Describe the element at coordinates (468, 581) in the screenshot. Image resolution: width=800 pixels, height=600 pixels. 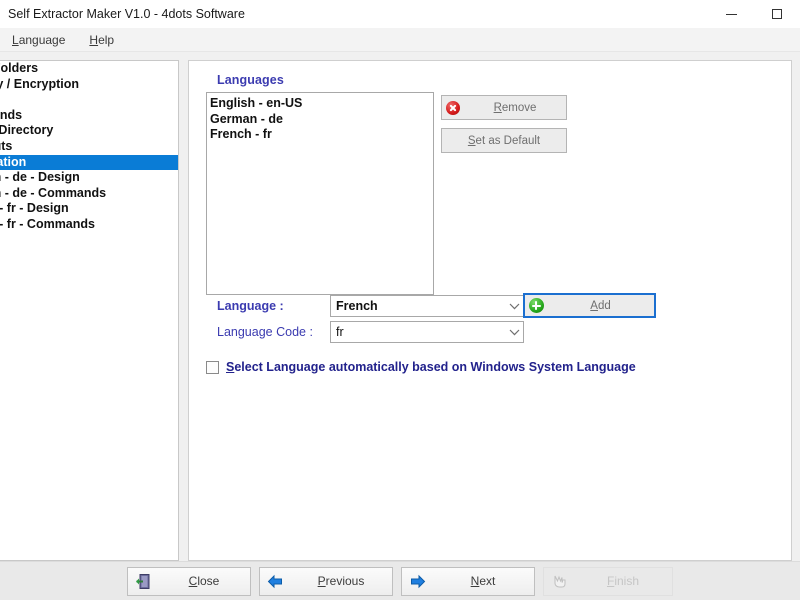
I see `next-button: Next` at that location.